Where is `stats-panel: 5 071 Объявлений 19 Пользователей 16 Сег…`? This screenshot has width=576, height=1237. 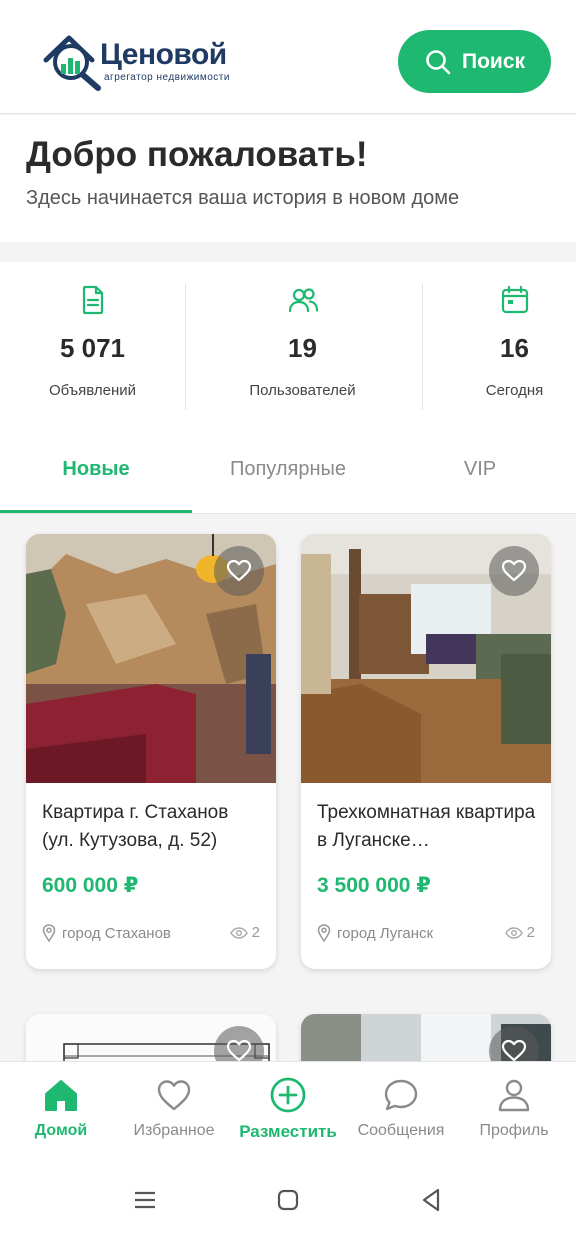
stats-panel: 5 071 Объявлений 19 Пользователей 16 Сег… is located at coordinates (288, 347).